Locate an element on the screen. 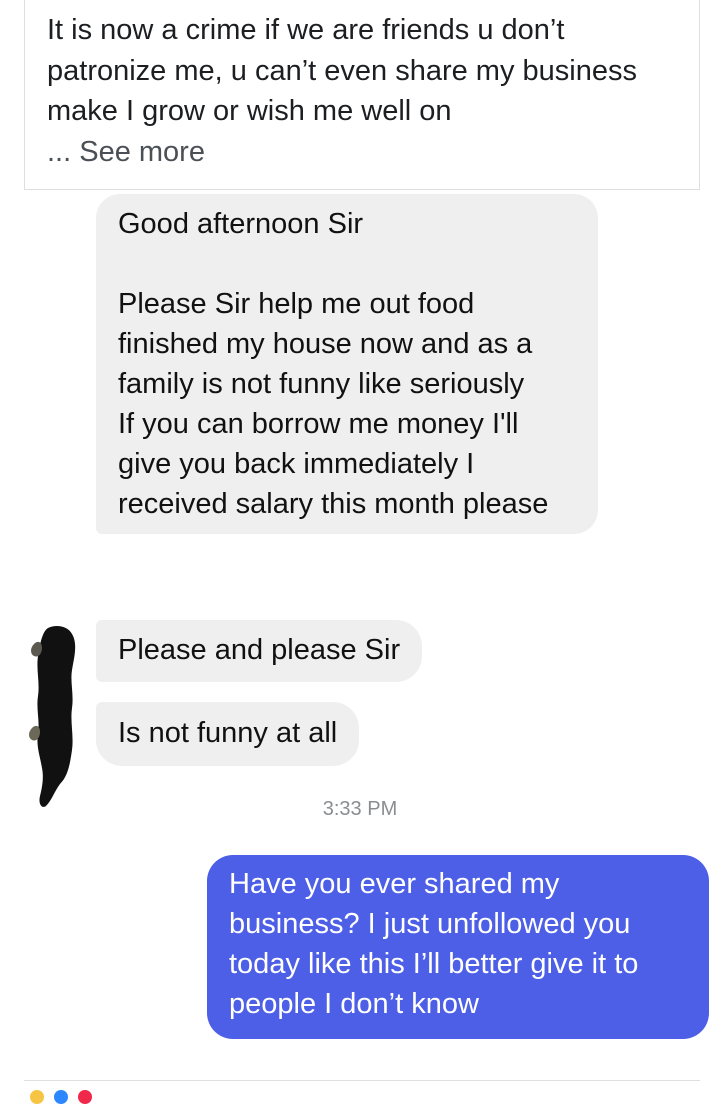 The image size is (720, 1104). incoming-message-bubble: Please and please Sir is located at coordinates (259, 651).